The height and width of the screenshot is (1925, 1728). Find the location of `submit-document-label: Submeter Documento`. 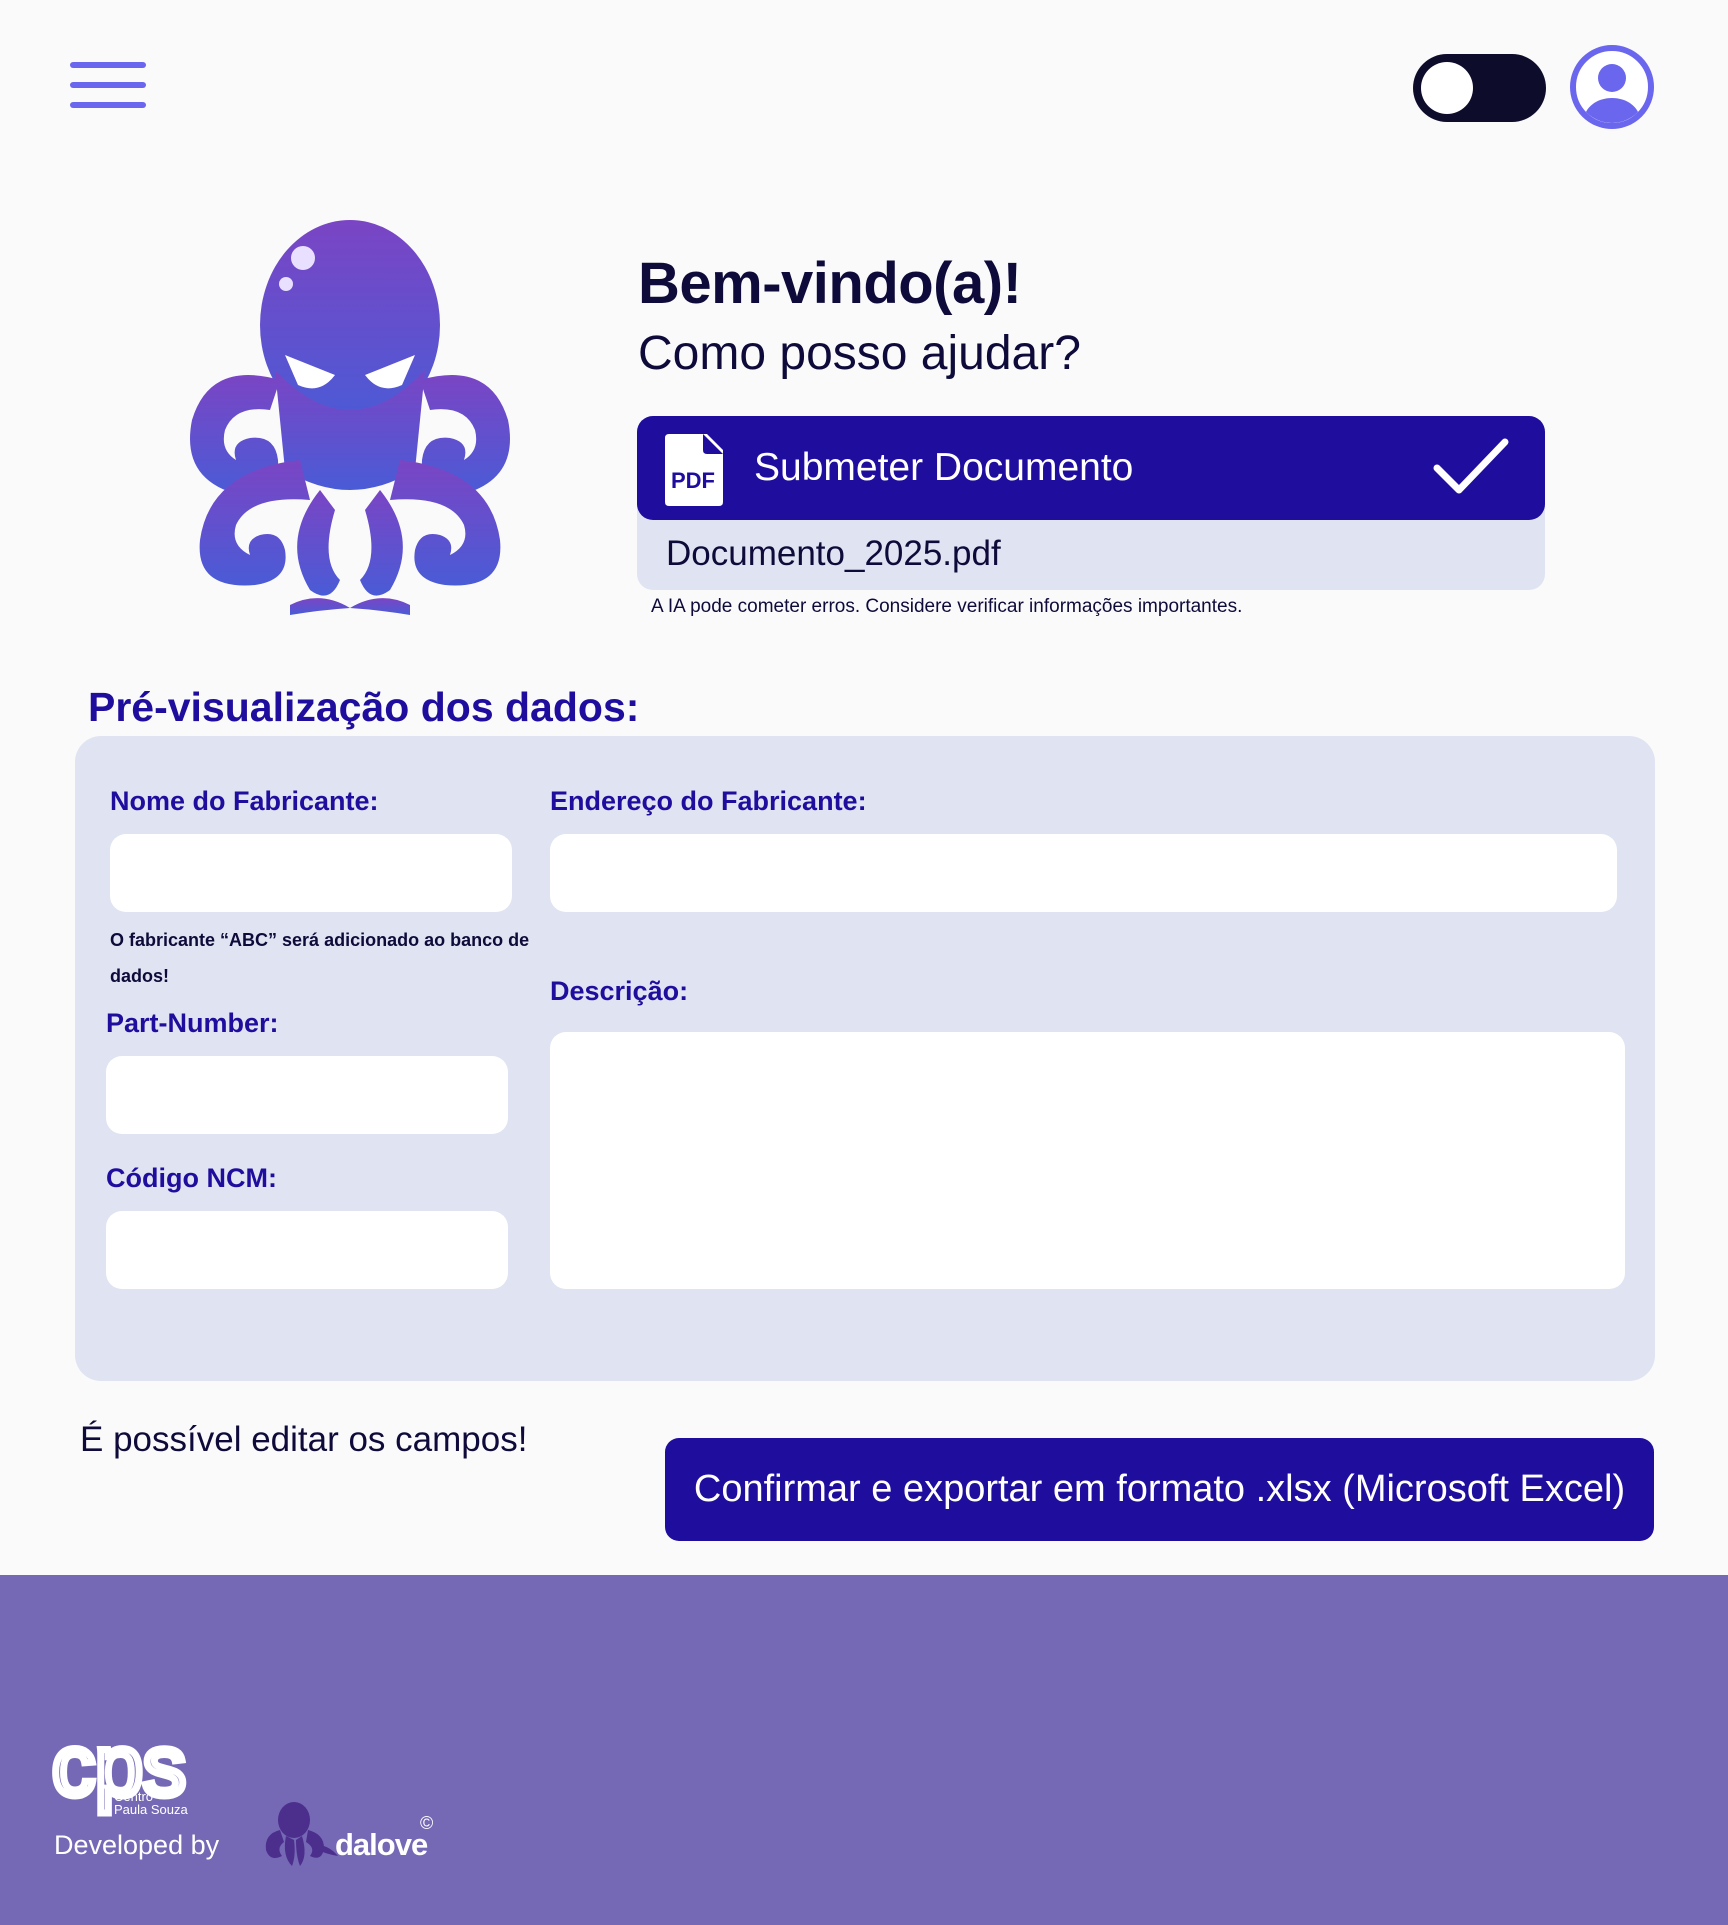

submit-document-label: Submeter Documento is located at coordinates (944, 467).